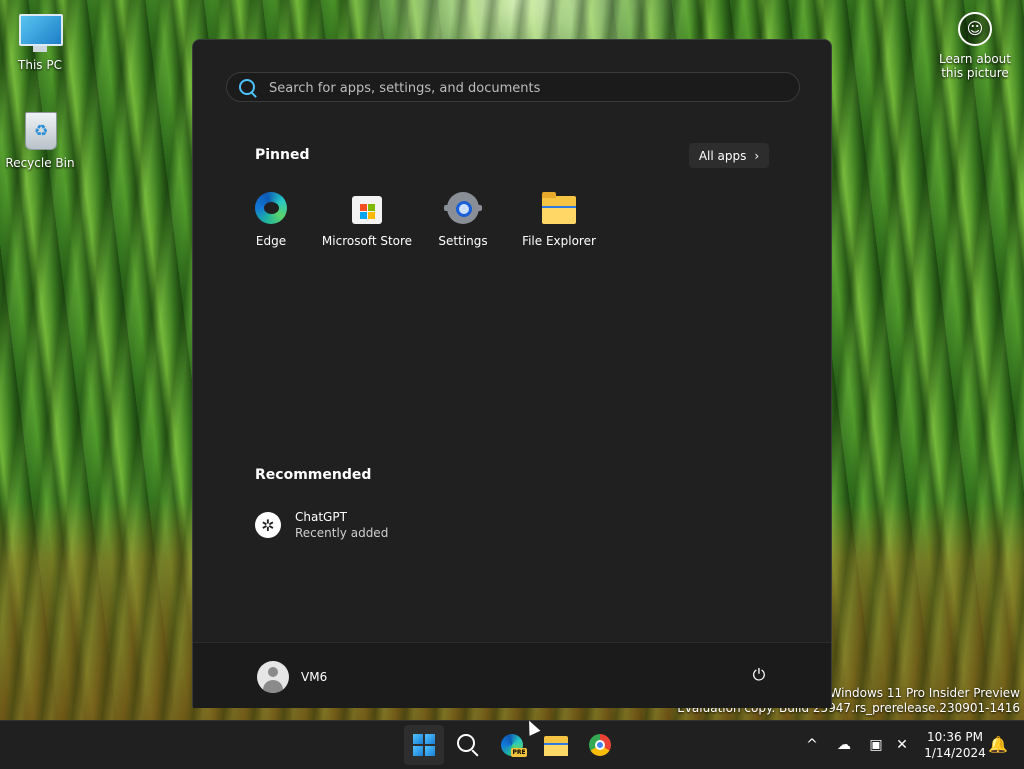 This screenshot has width=1024, height=769. I want to click on recommended-item-subtitle: Recently added, so click(342, 533).